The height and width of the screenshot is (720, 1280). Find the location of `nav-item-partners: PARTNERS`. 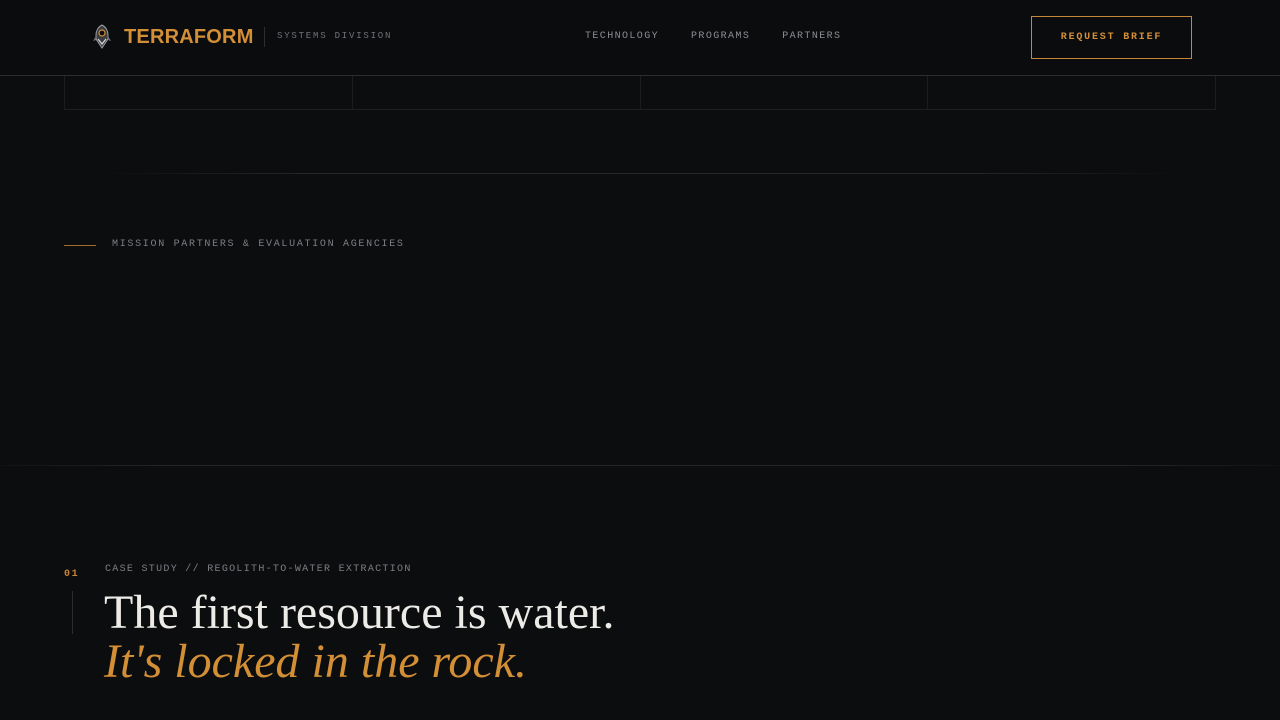

nav-item-partners: PARTNERS is located at coordinates (811, 37).